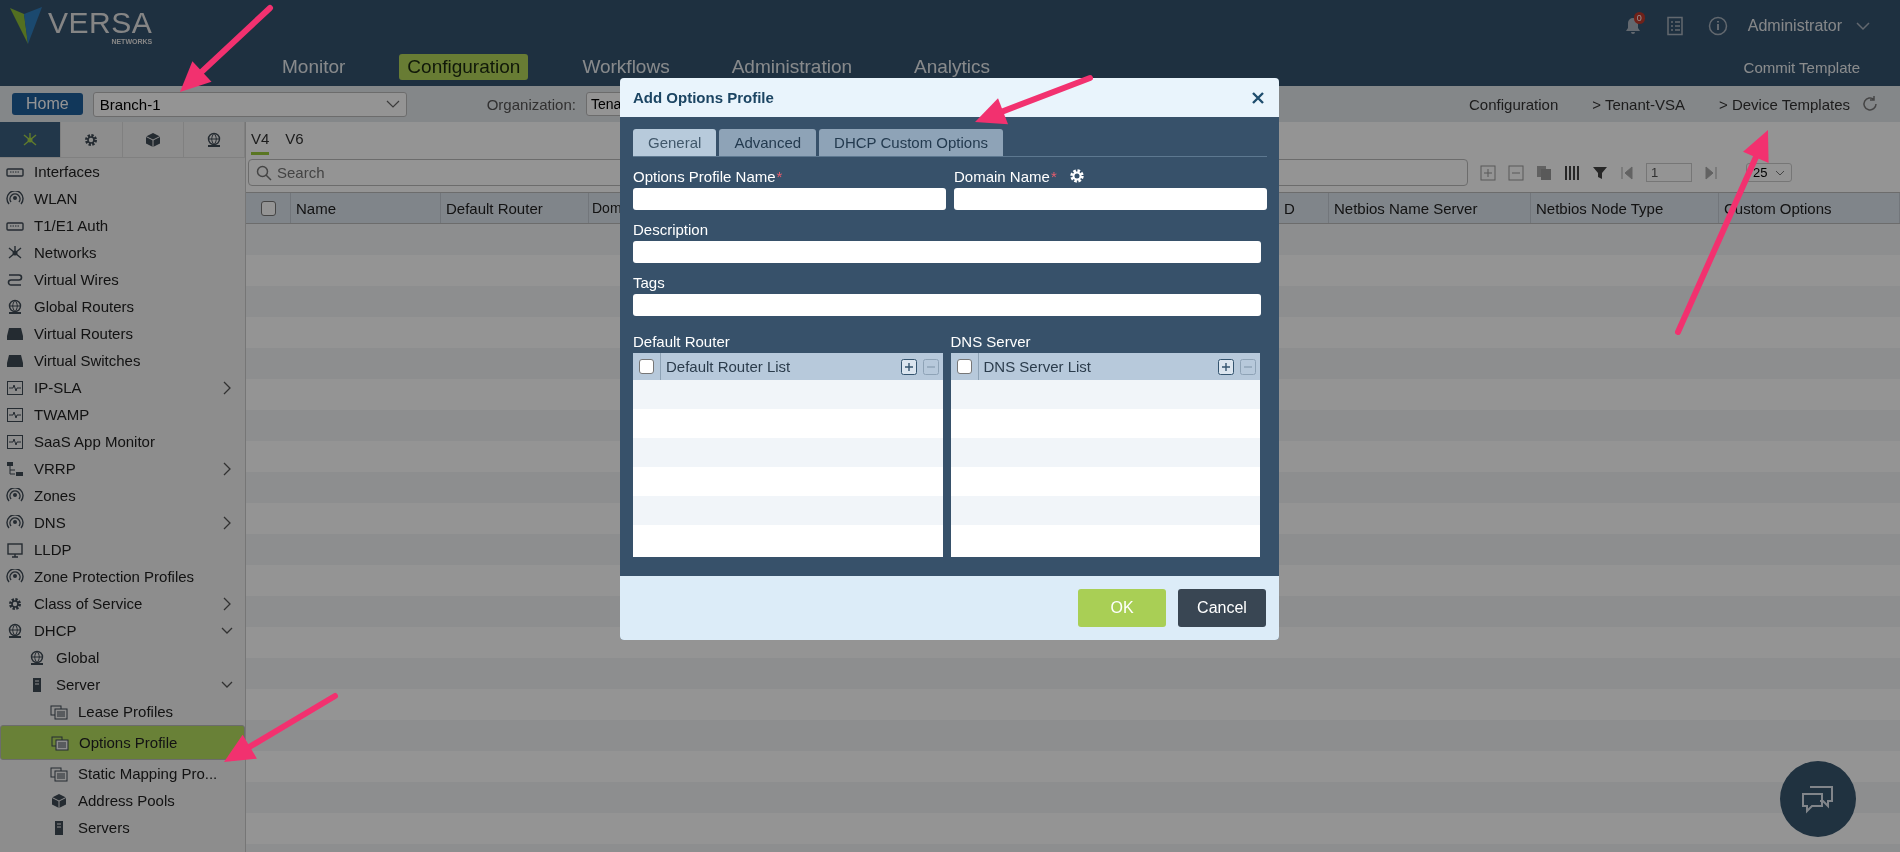 The image size is (1900, 852). What do you see at coordinates (952, 67) in the screenshot?
I see `nav-tab: Analytics` at bounding box center [952, 67].